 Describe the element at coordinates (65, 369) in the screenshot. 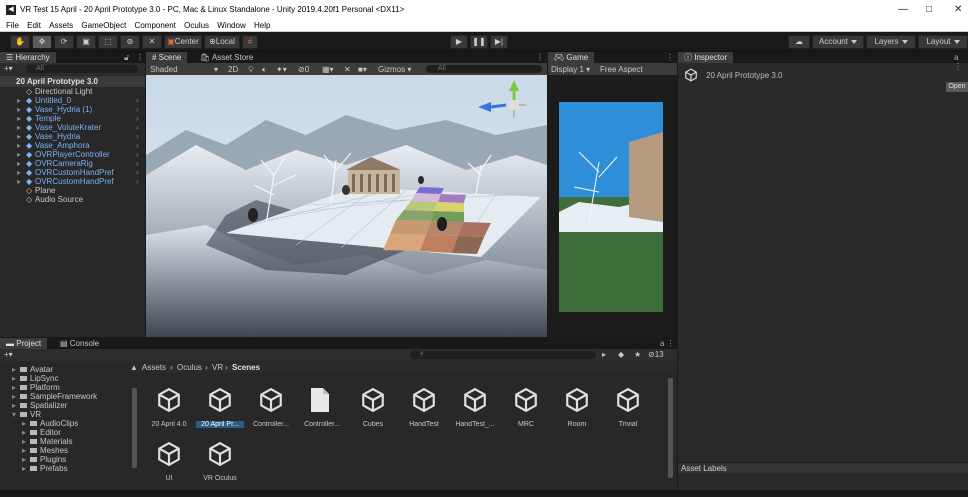

I see `folder-tree-item: ▸ Avatar` at that location.